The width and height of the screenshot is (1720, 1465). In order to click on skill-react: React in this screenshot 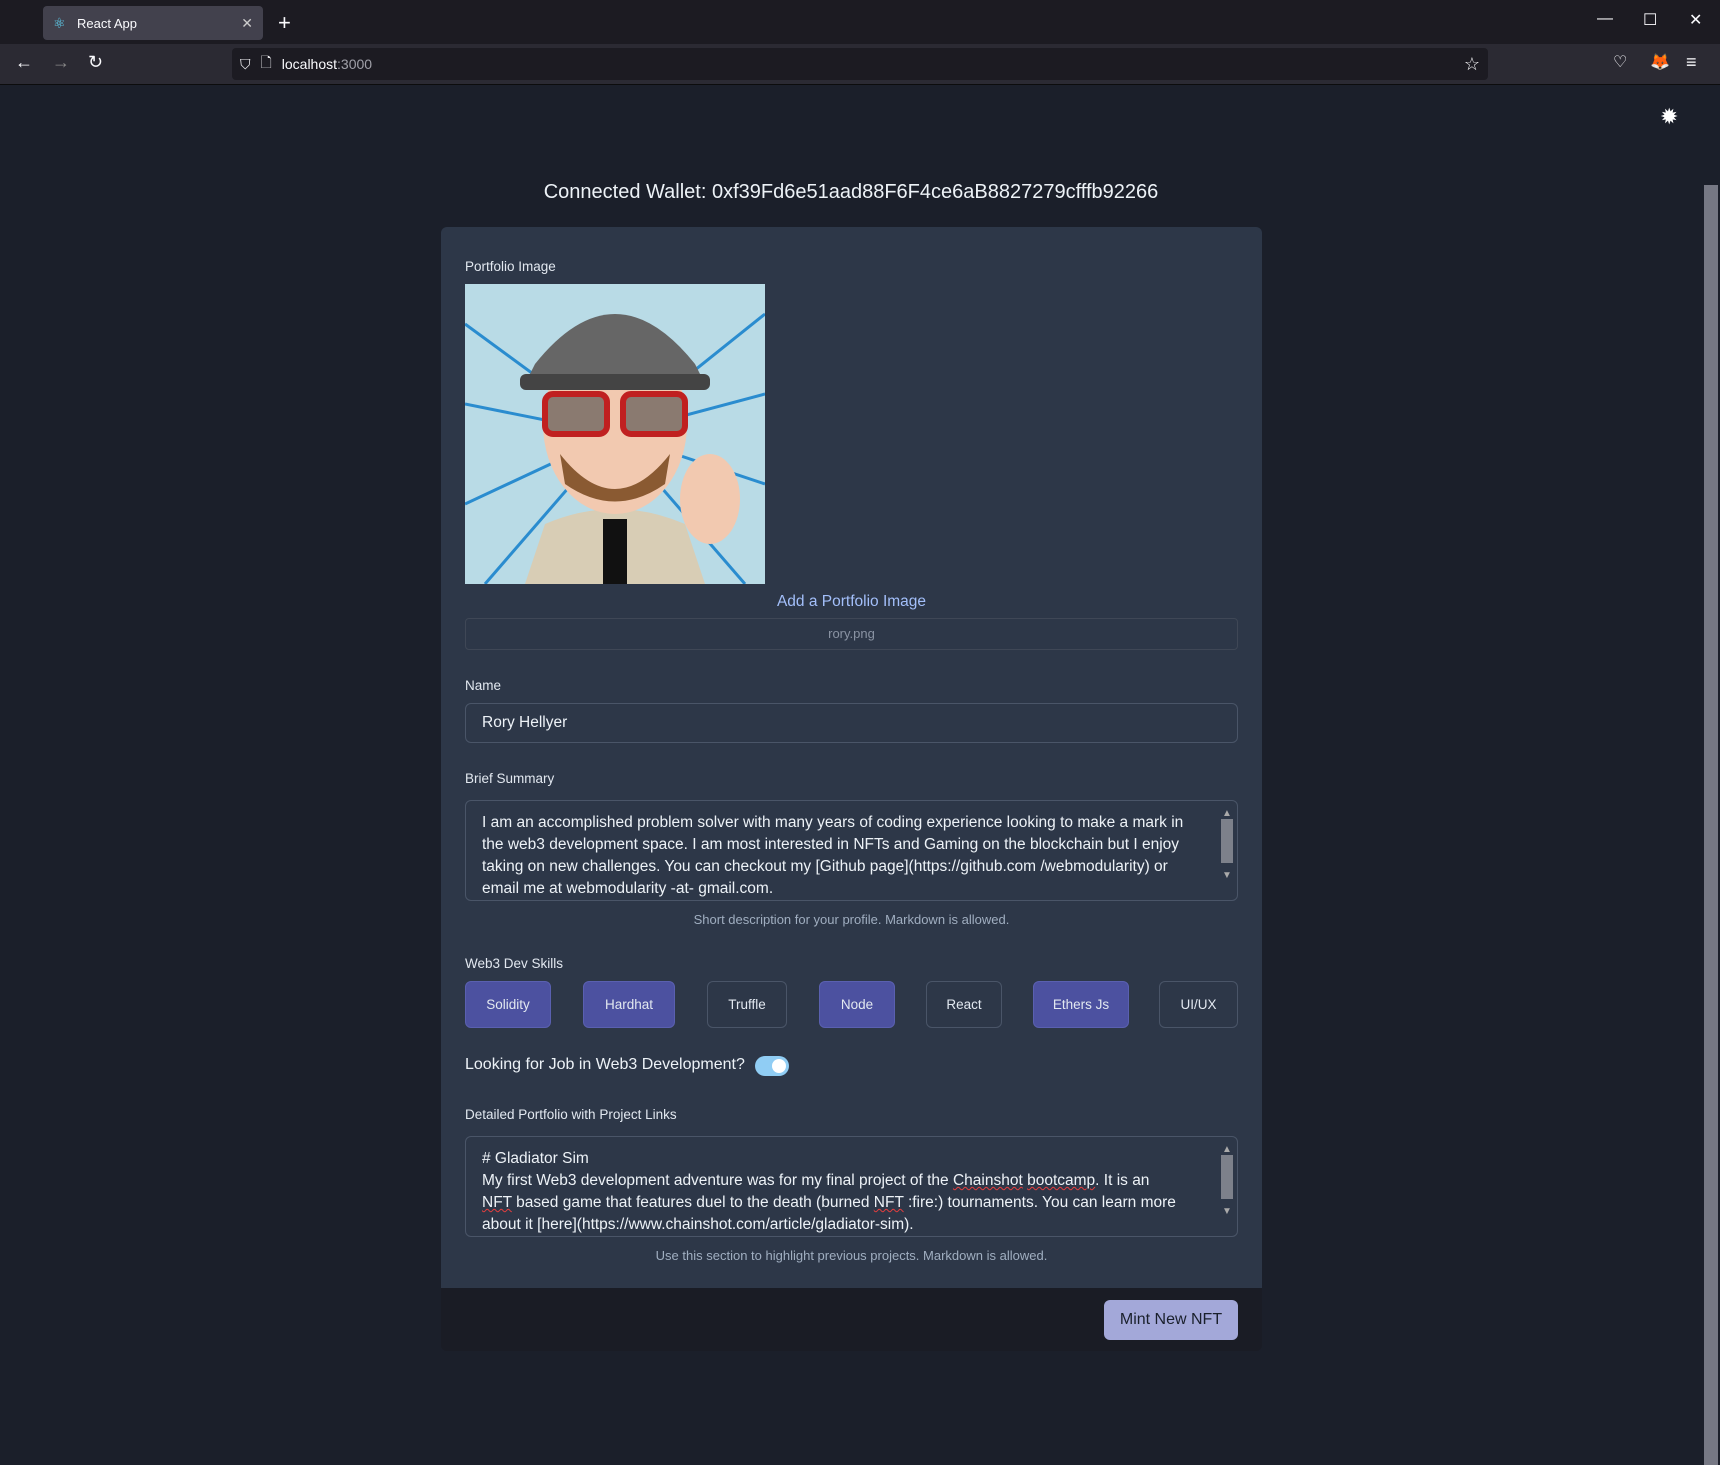, I will do `click(964, 1004)`.